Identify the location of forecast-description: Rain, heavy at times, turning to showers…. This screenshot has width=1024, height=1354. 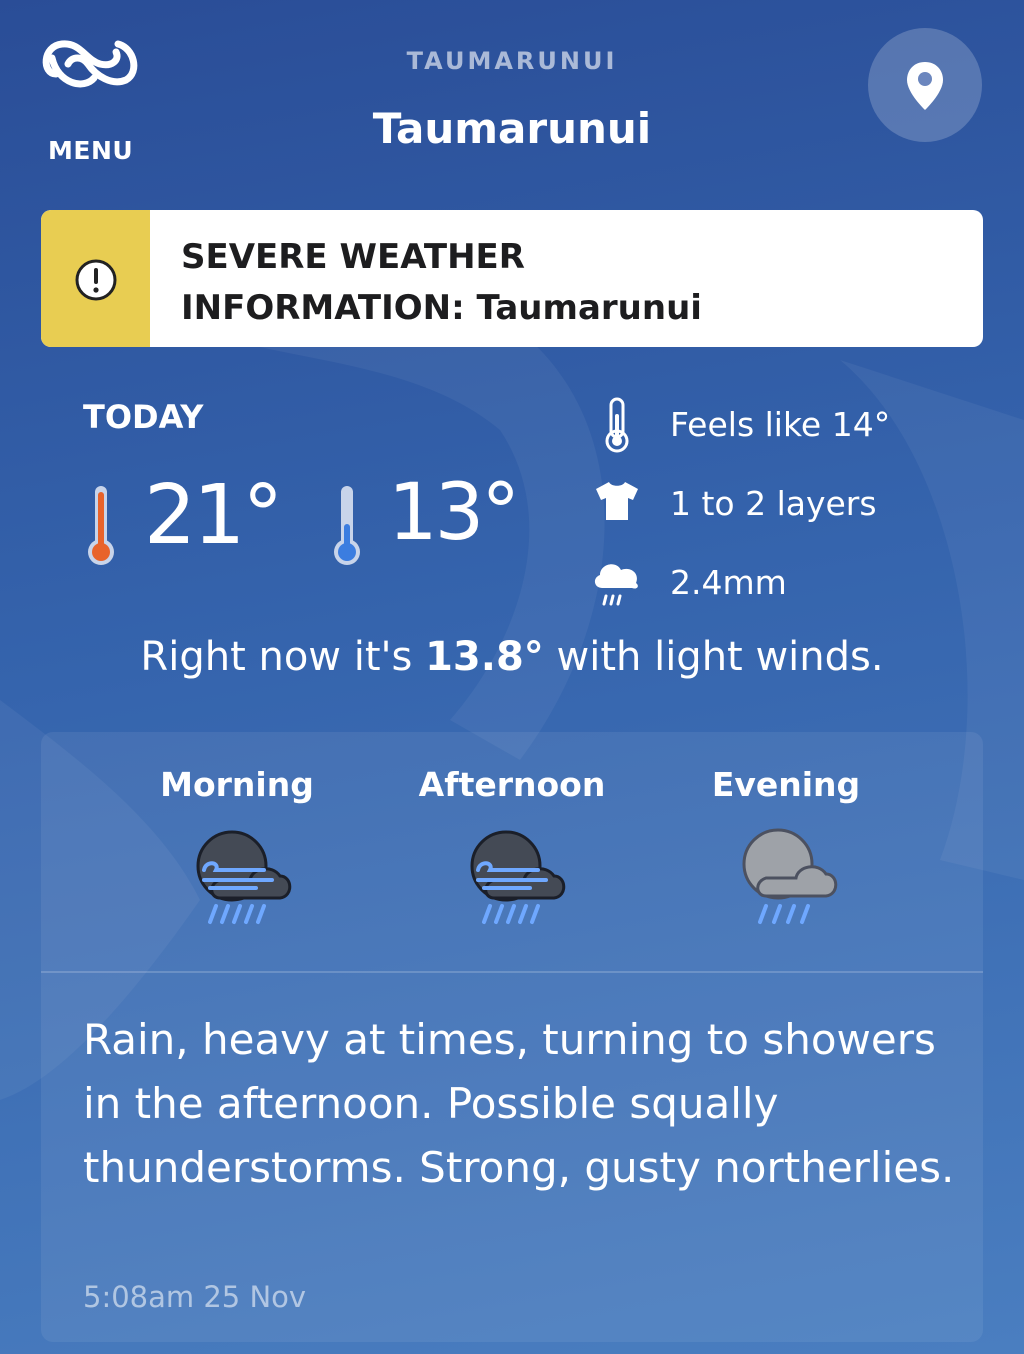
(519, 1103).